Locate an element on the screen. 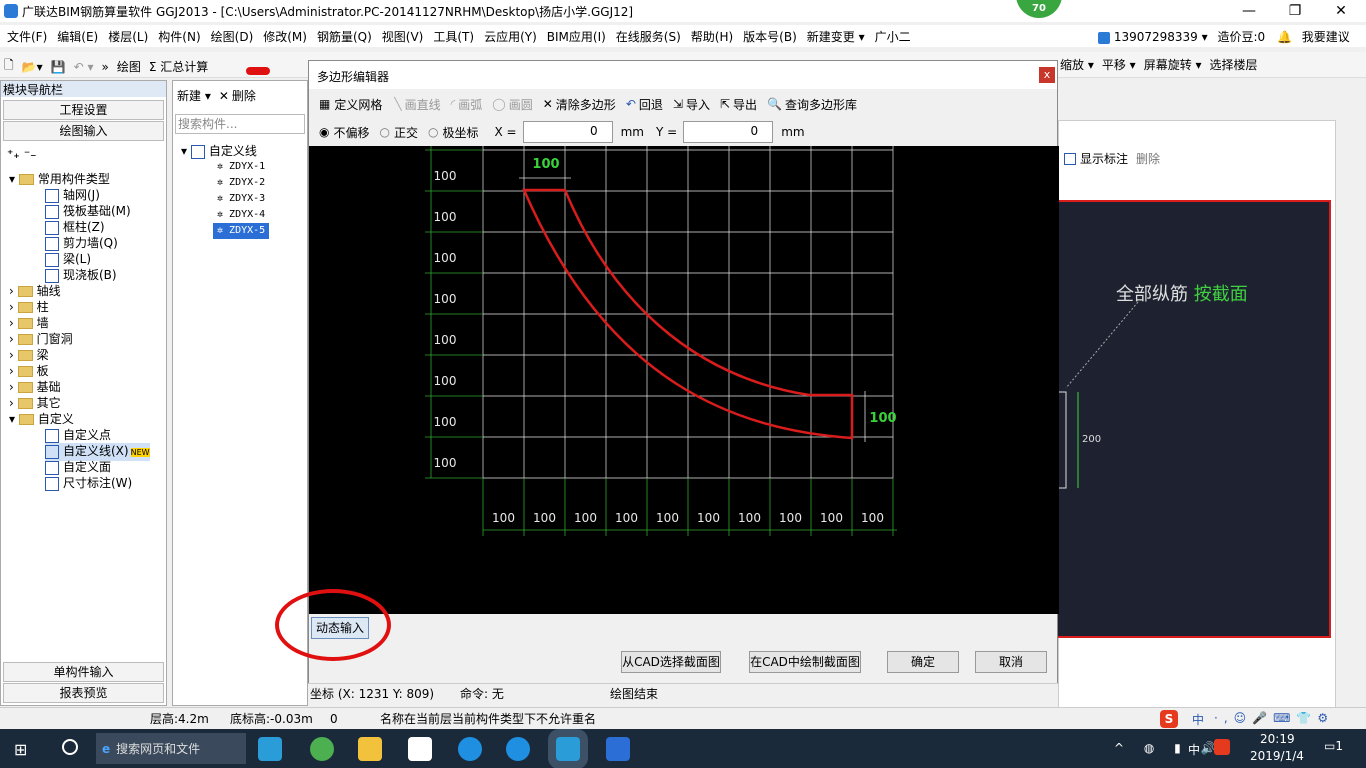 This screenshot has width=1366, height=768. ime-logo-icon: S is located at coordinates (1169, 719).